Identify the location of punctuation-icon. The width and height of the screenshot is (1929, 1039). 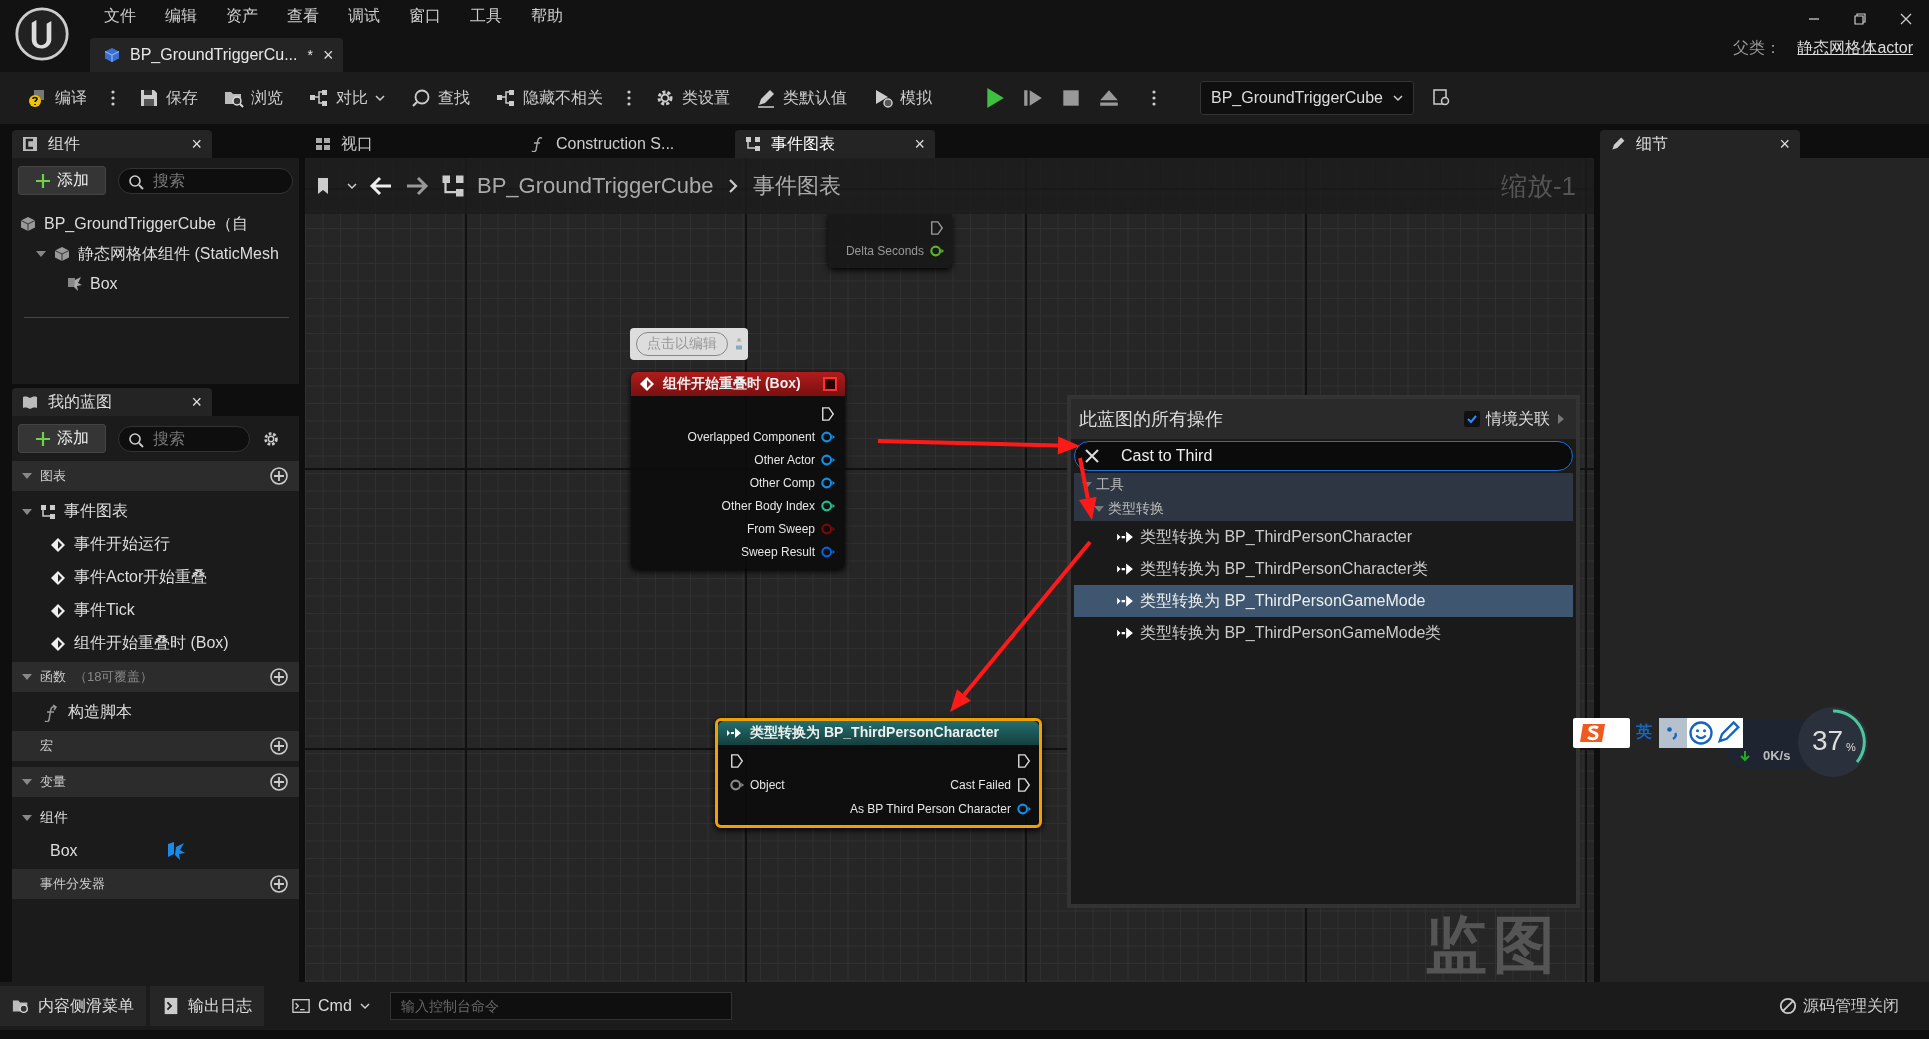
(1673, 733).